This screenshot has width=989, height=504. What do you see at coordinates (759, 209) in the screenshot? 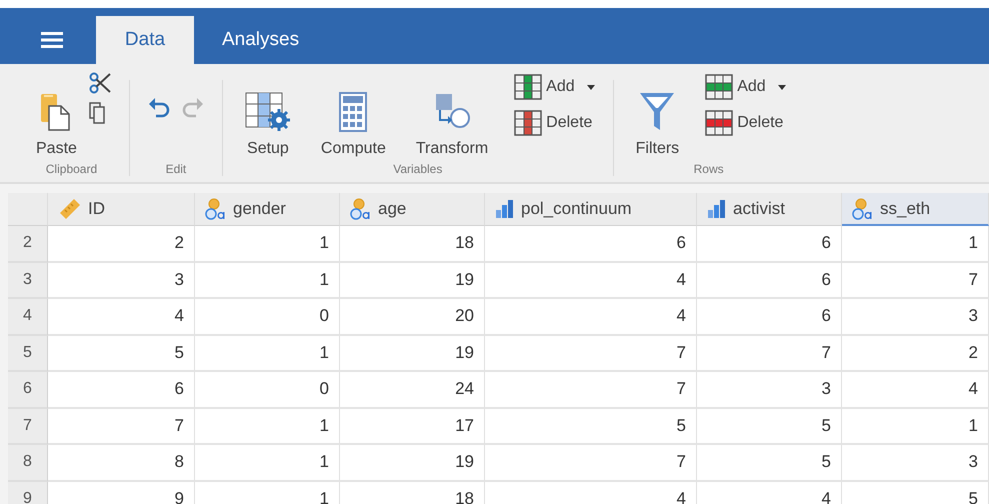
I see `column-name: activist` at bounding box center [759, 209].